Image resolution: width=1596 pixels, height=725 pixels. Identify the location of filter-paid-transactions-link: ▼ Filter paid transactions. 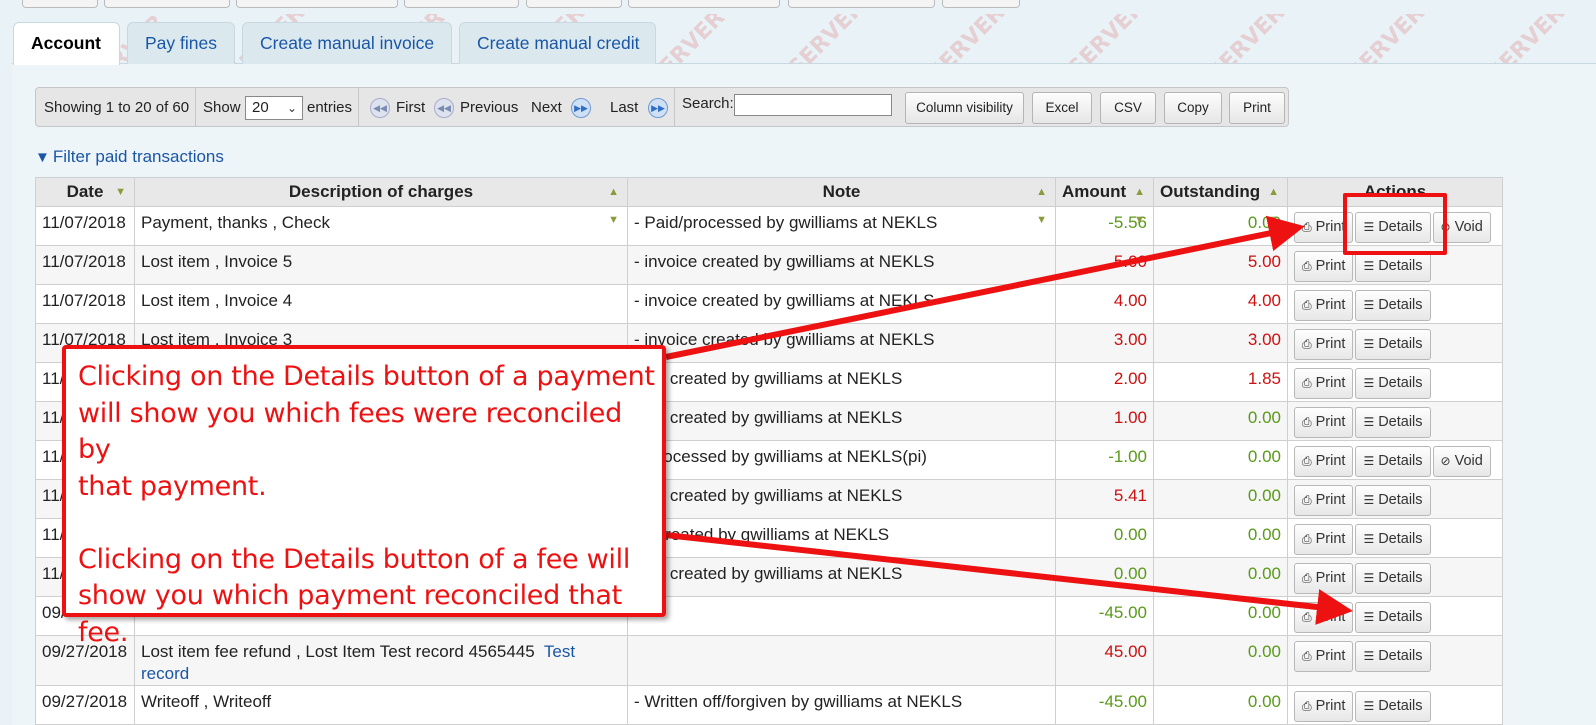
(129, 157).